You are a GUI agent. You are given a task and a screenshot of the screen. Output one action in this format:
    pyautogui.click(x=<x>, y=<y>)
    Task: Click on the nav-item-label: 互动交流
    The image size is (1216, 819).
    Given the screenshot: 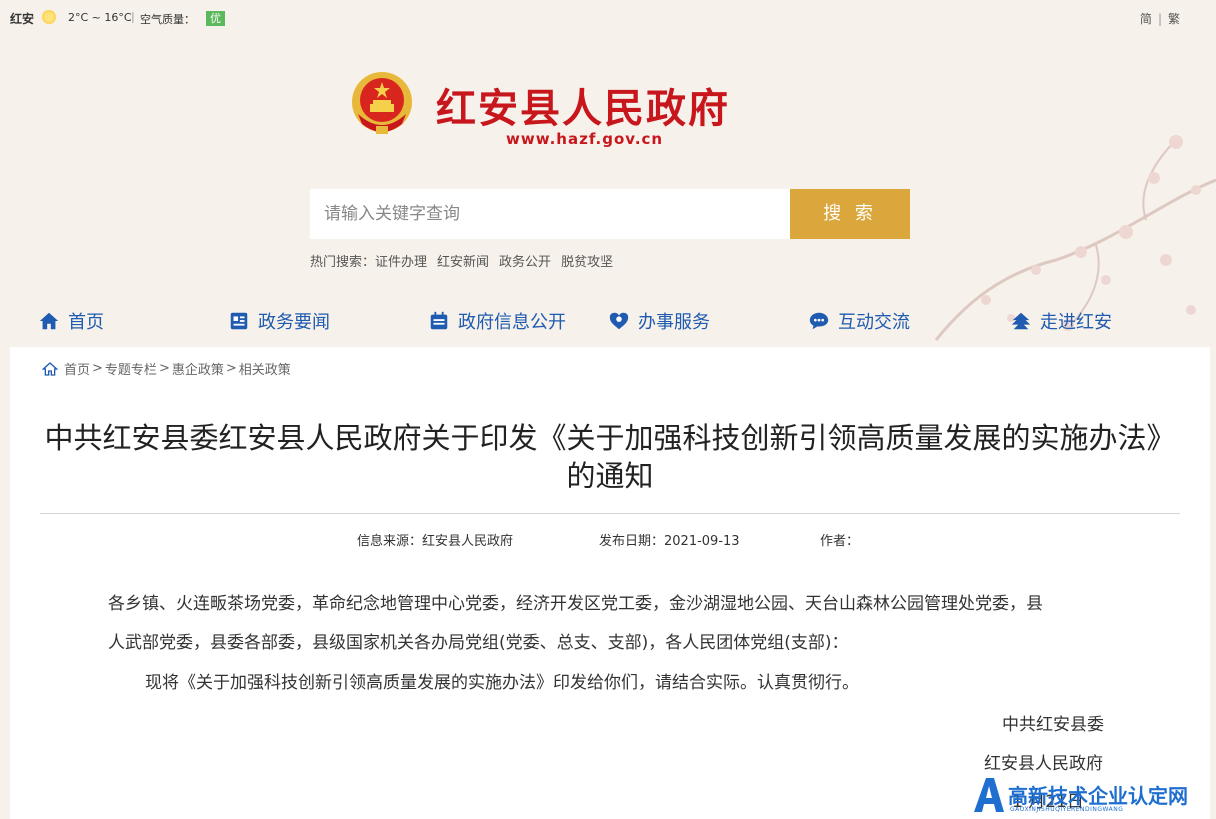 What is the action you would take?
    pyautogui.click(x=874, y=322)
    